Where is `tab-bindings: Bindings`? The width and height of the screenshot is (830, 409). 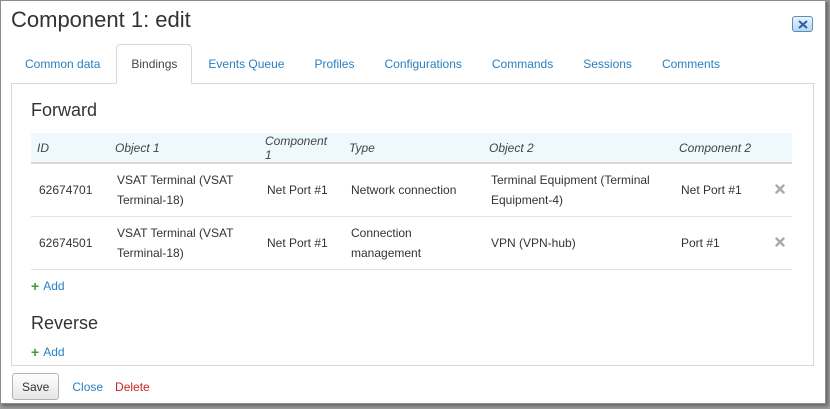 tab-bindings: Bindings is located at coordinates (154, 64).